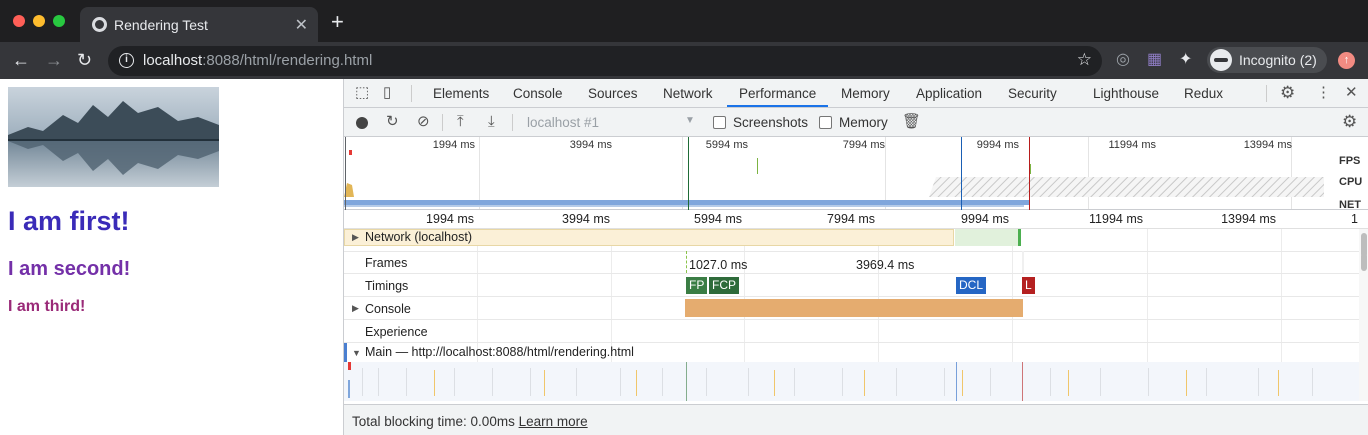  What do you see at coordinates (460, 122) in the screenshot?
I see `load-profile-icon: ⤒` at bounding box center [460, 122].